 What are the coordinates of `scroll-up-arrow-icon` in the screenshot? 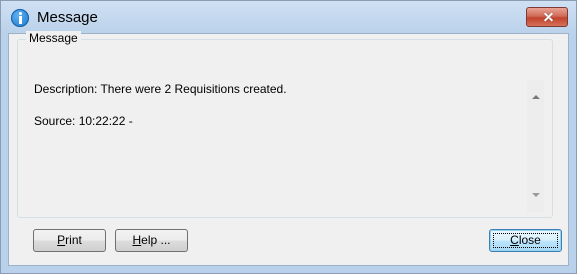 It's located at (536, 97).